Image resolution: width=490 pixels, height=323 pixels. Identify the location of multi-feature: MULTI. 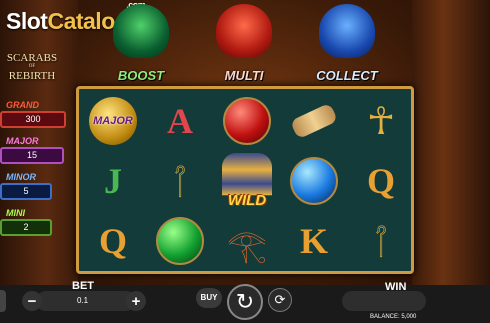
(244, 44).